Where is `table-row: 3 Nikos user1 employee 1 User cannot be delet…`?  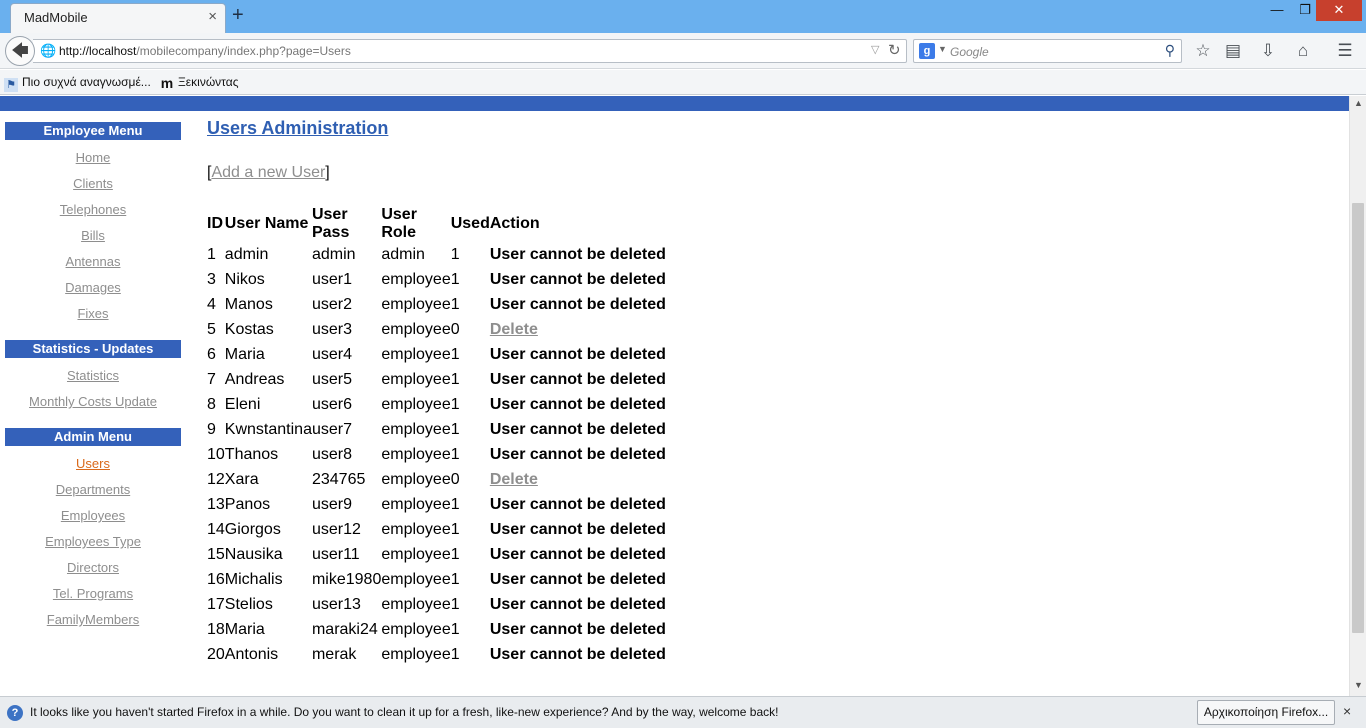
table-row: 3 Nikos user1 employee 1 User cannot be delet… is located at coordinates (436, 279).